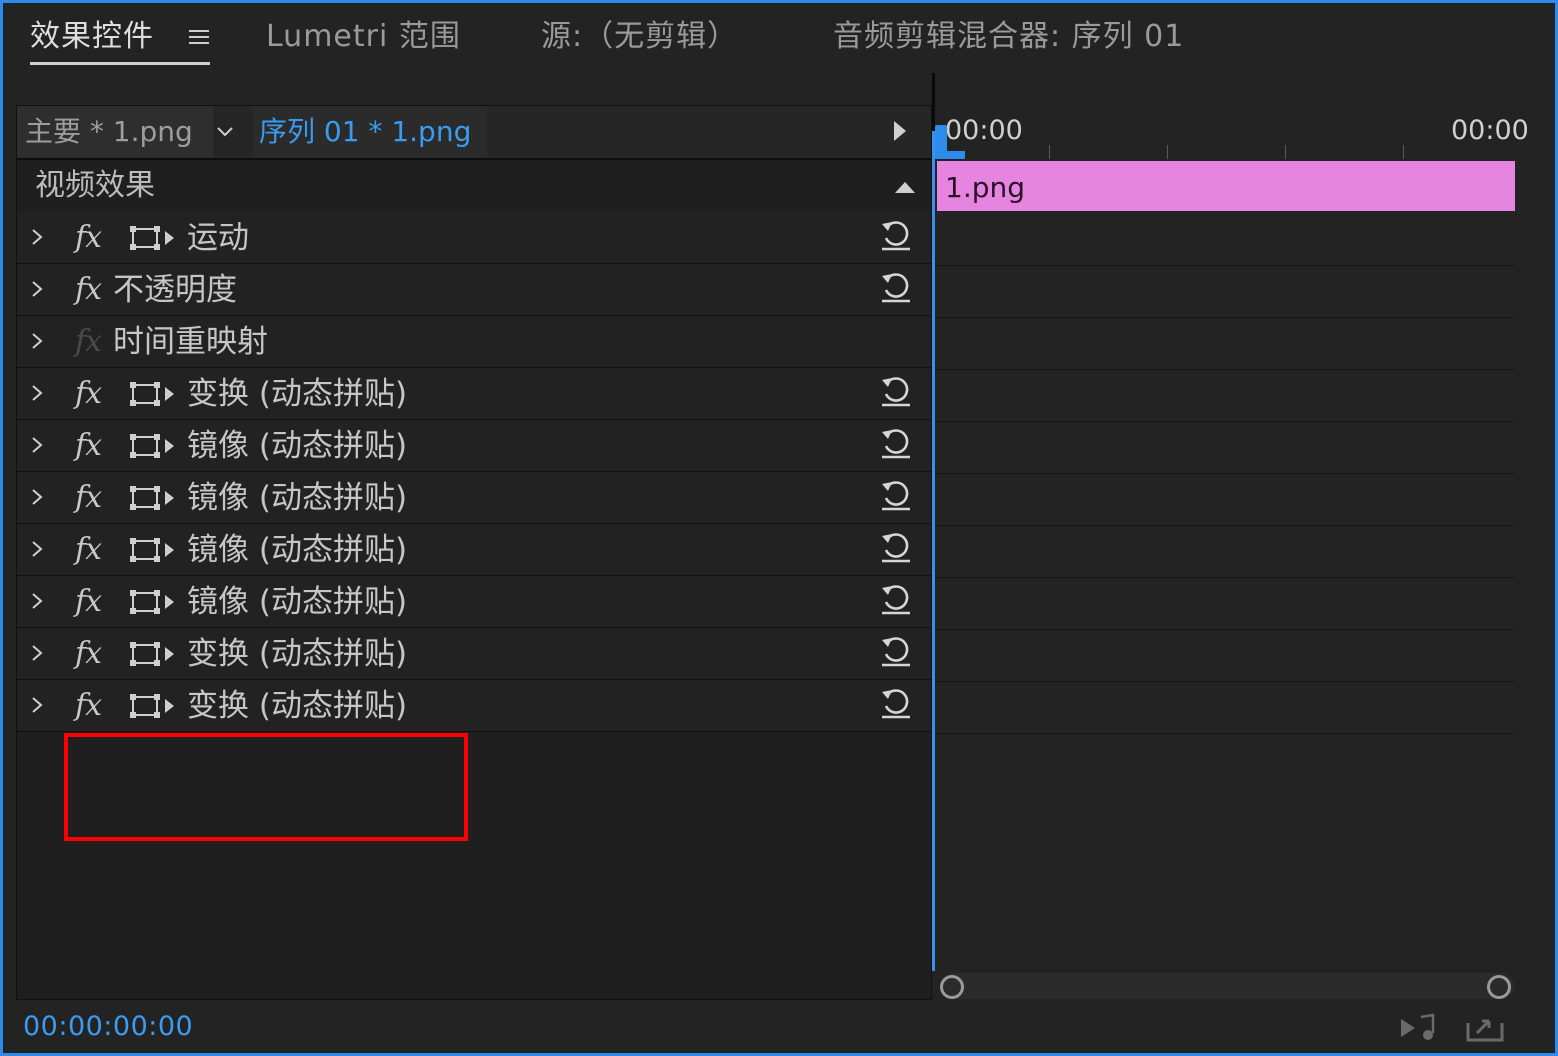 Image resolution: width=1558 pixels, height=1056 pixels. What do you see at coordinates (1008, 37) in the screenshot?
I see `tab-audio-clip-mixer: 音频剪辑混合器: 序列 01` at bounding box center [1008, 37].